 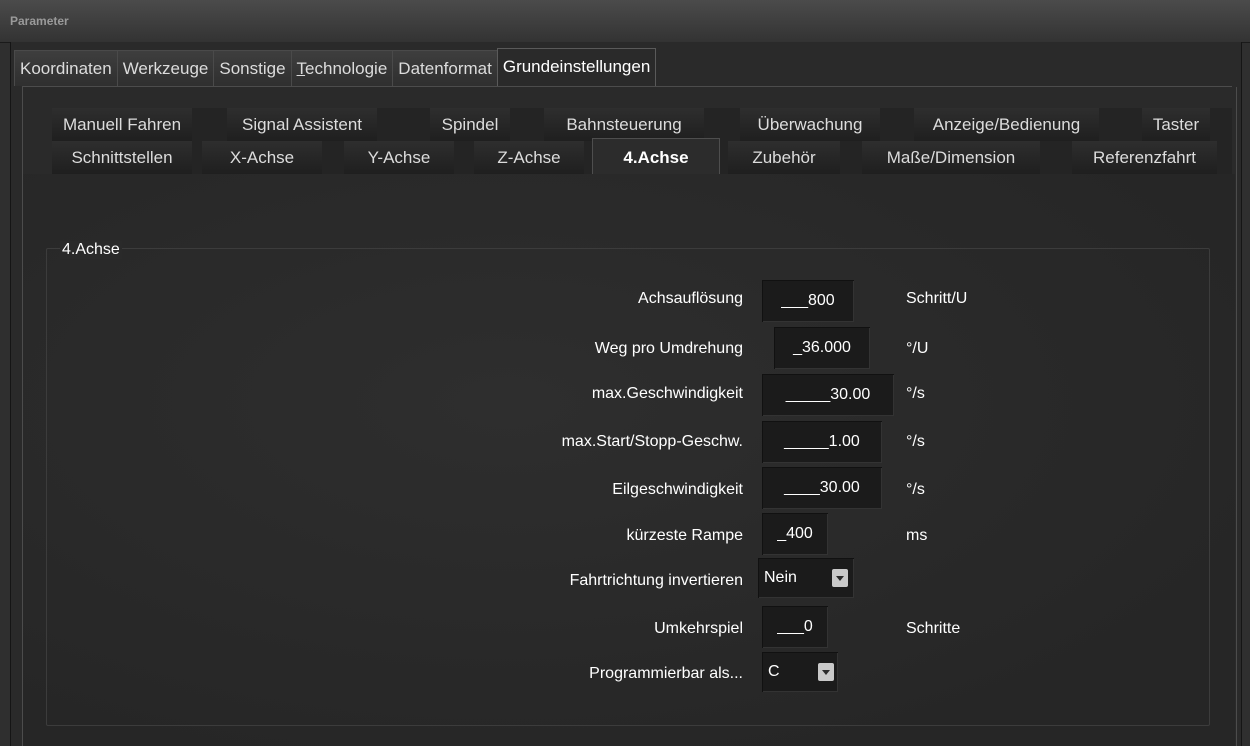 What do you see at coordinates (122, 124) in the screenshot?
I see `subtab-manuell-fahren: Manuell Fahren` at bounding box center [122, 124].